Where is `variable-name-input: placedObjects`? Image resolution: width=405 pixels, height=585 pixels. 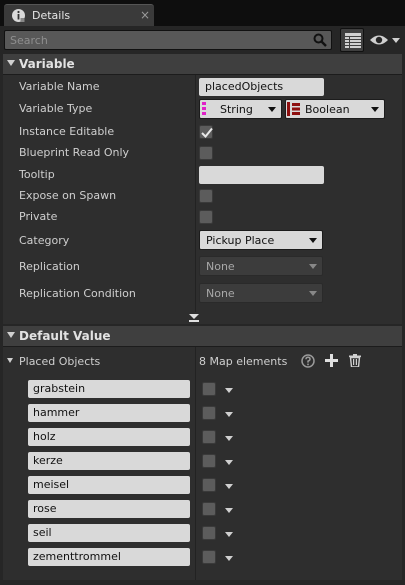 variable-name-input: placedObjects is located at coordinates (261, 87).